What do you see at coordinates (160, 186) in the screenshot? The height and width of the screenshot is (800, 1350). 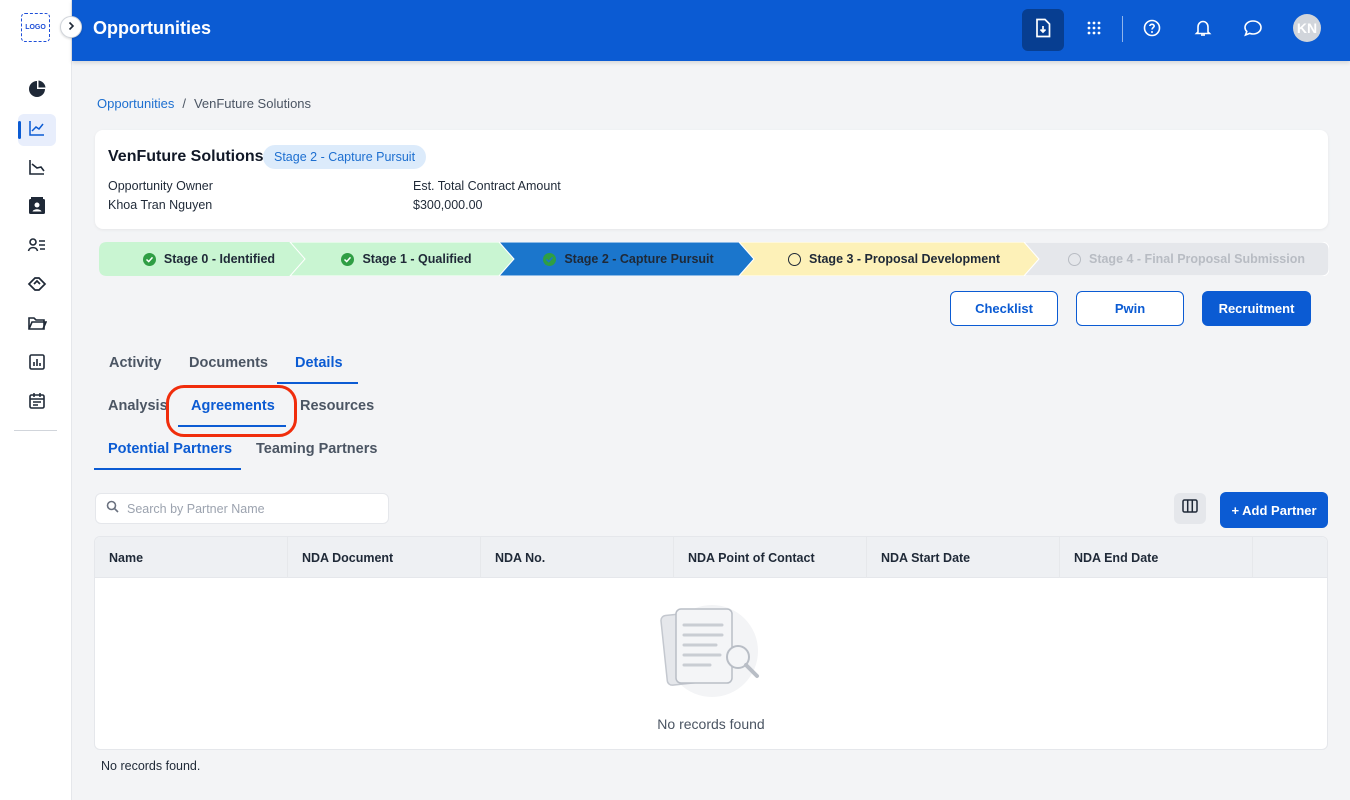 I see `owner-label: Opportunity Owner` at bounding box center [160, 186].